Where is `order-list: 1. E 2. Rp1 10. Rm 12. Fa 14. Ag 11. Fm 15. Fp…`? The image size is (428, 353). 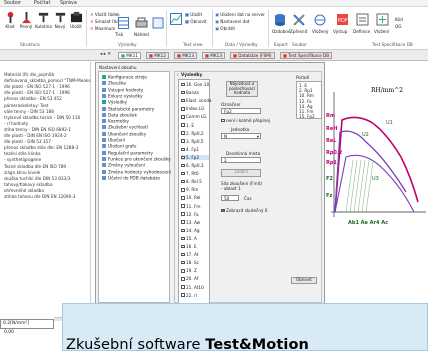
order-list: 1. E 2. Rp1 10. Rm 12. Fa 14. Ag 11. Fm 15. Fp… is located at coordinates (309, 100).